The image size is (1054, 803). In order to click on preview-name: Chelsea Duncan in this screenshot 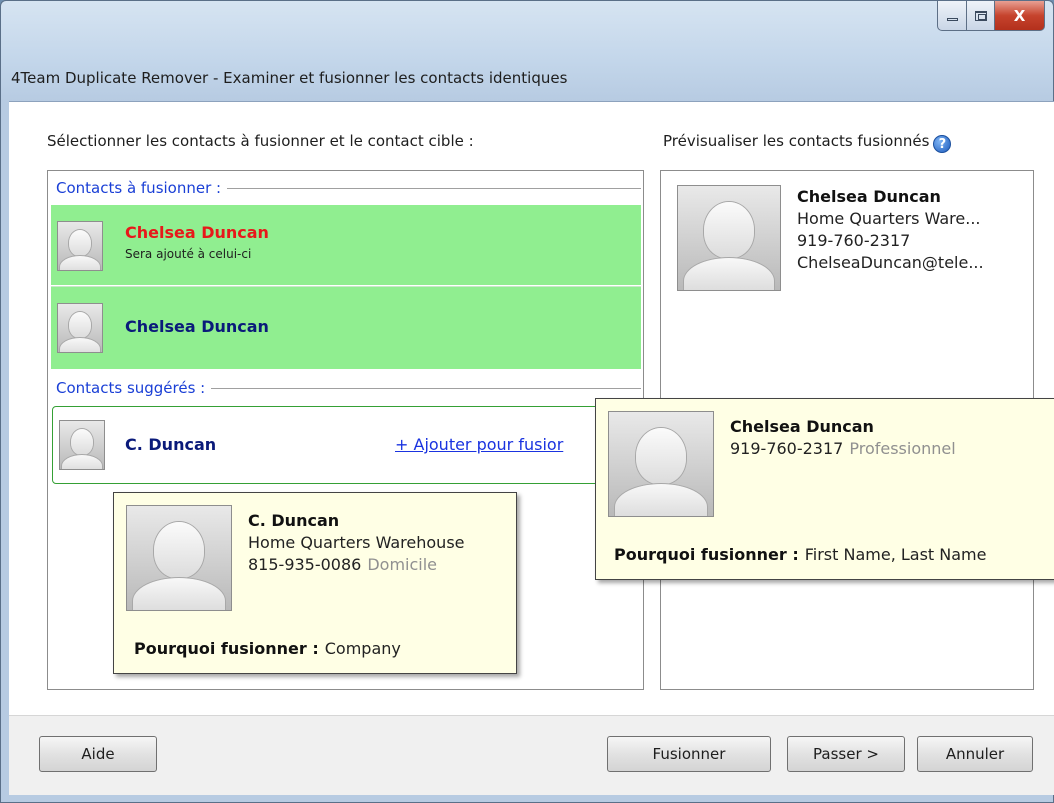, I will do `click(869, 196)`.